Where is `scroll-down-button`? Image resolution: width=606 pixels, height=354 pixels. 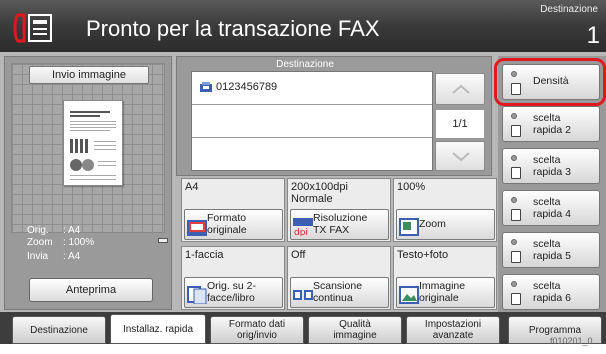 scroll-down-button is located at coordinates (460, 156).